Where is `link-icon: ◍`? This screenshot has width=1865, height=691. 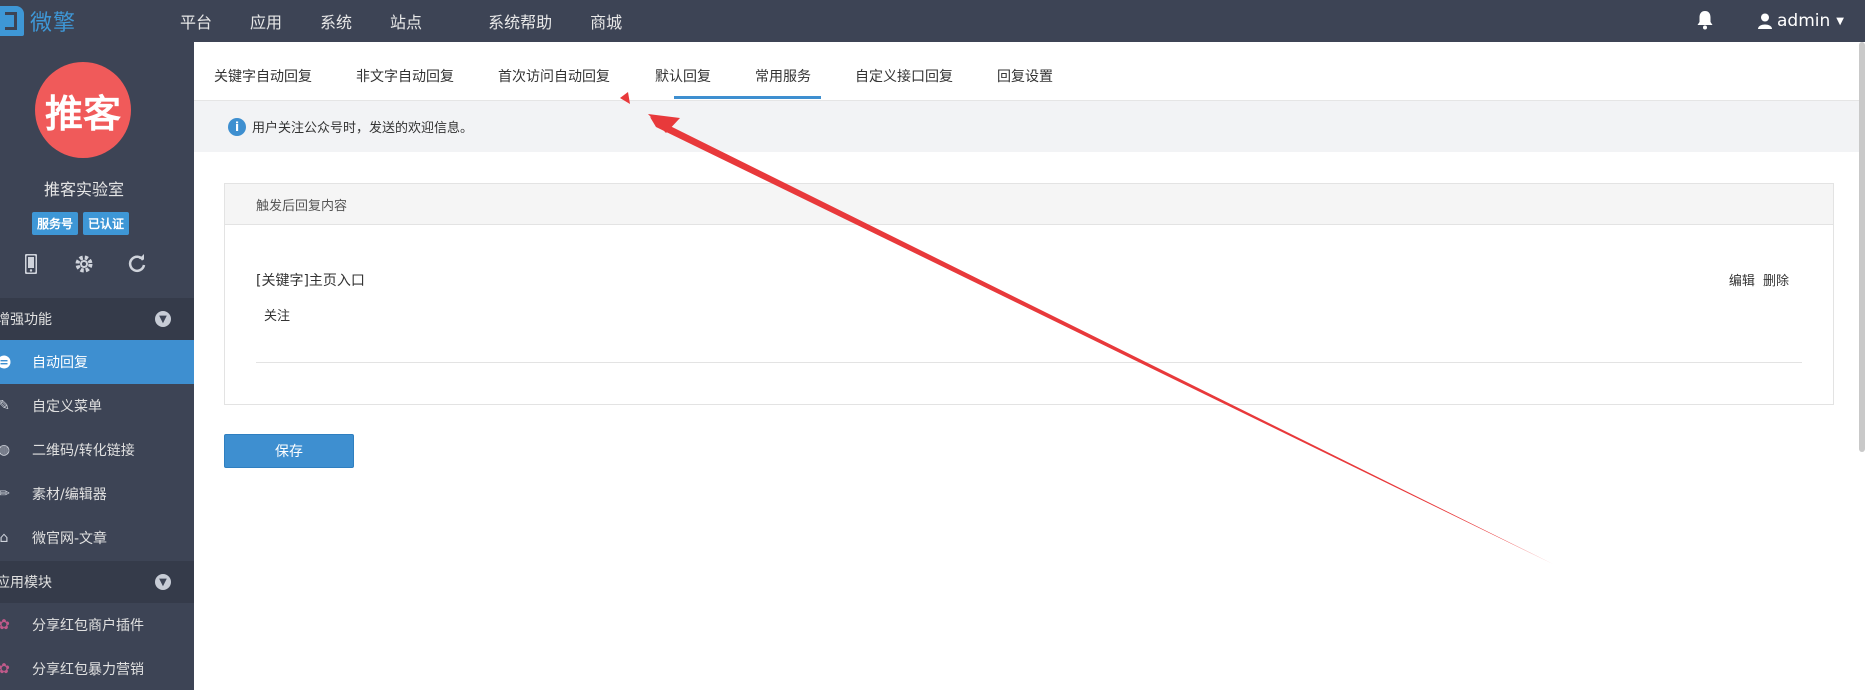 link-icon: ◍ is located at coordinates (5, 450).